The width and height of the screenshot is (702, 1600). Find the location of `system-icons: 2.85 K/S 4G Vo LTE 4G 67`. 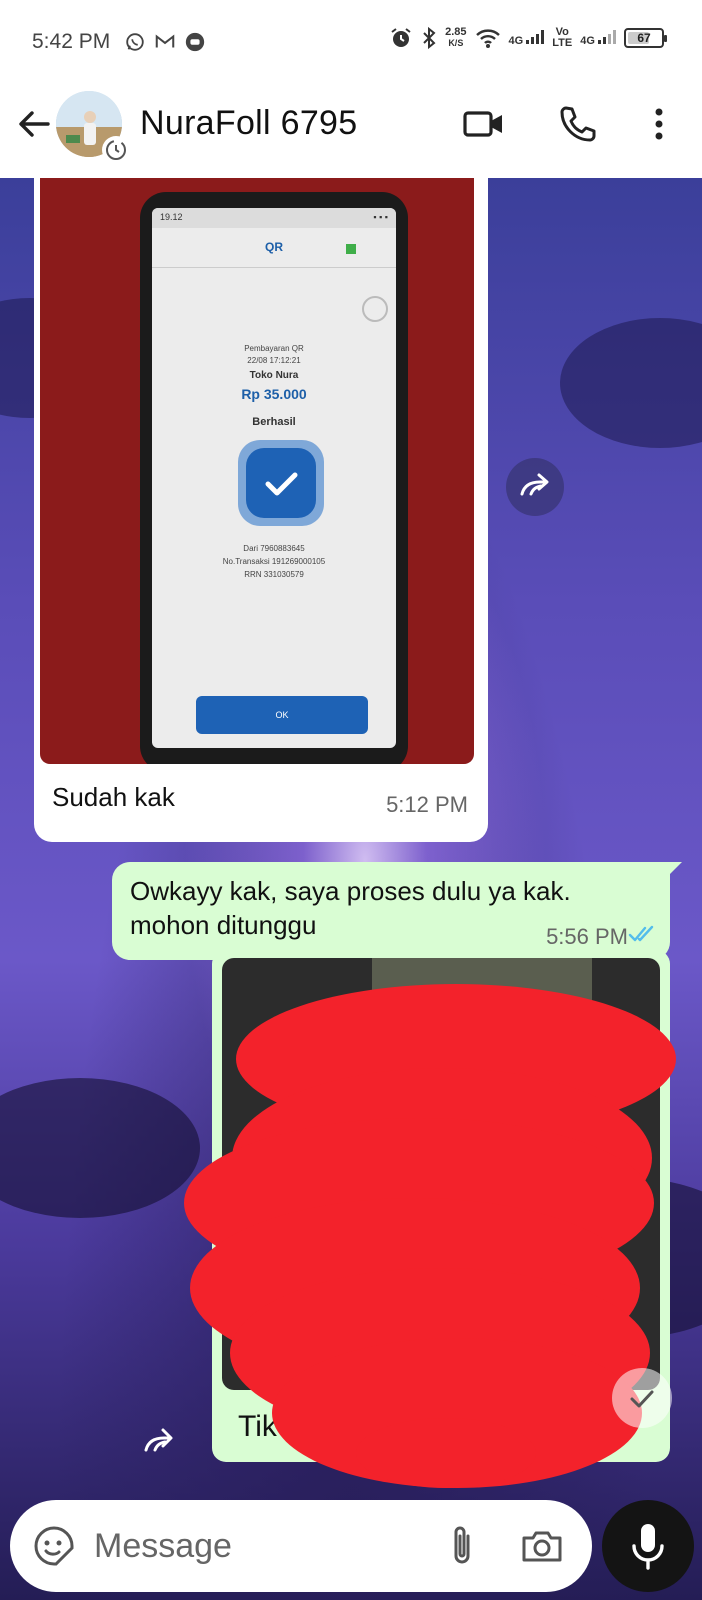

system-icons: 2.85 K/S 4G Vo LTE 4G 67 is located at coordinates (528, 38).